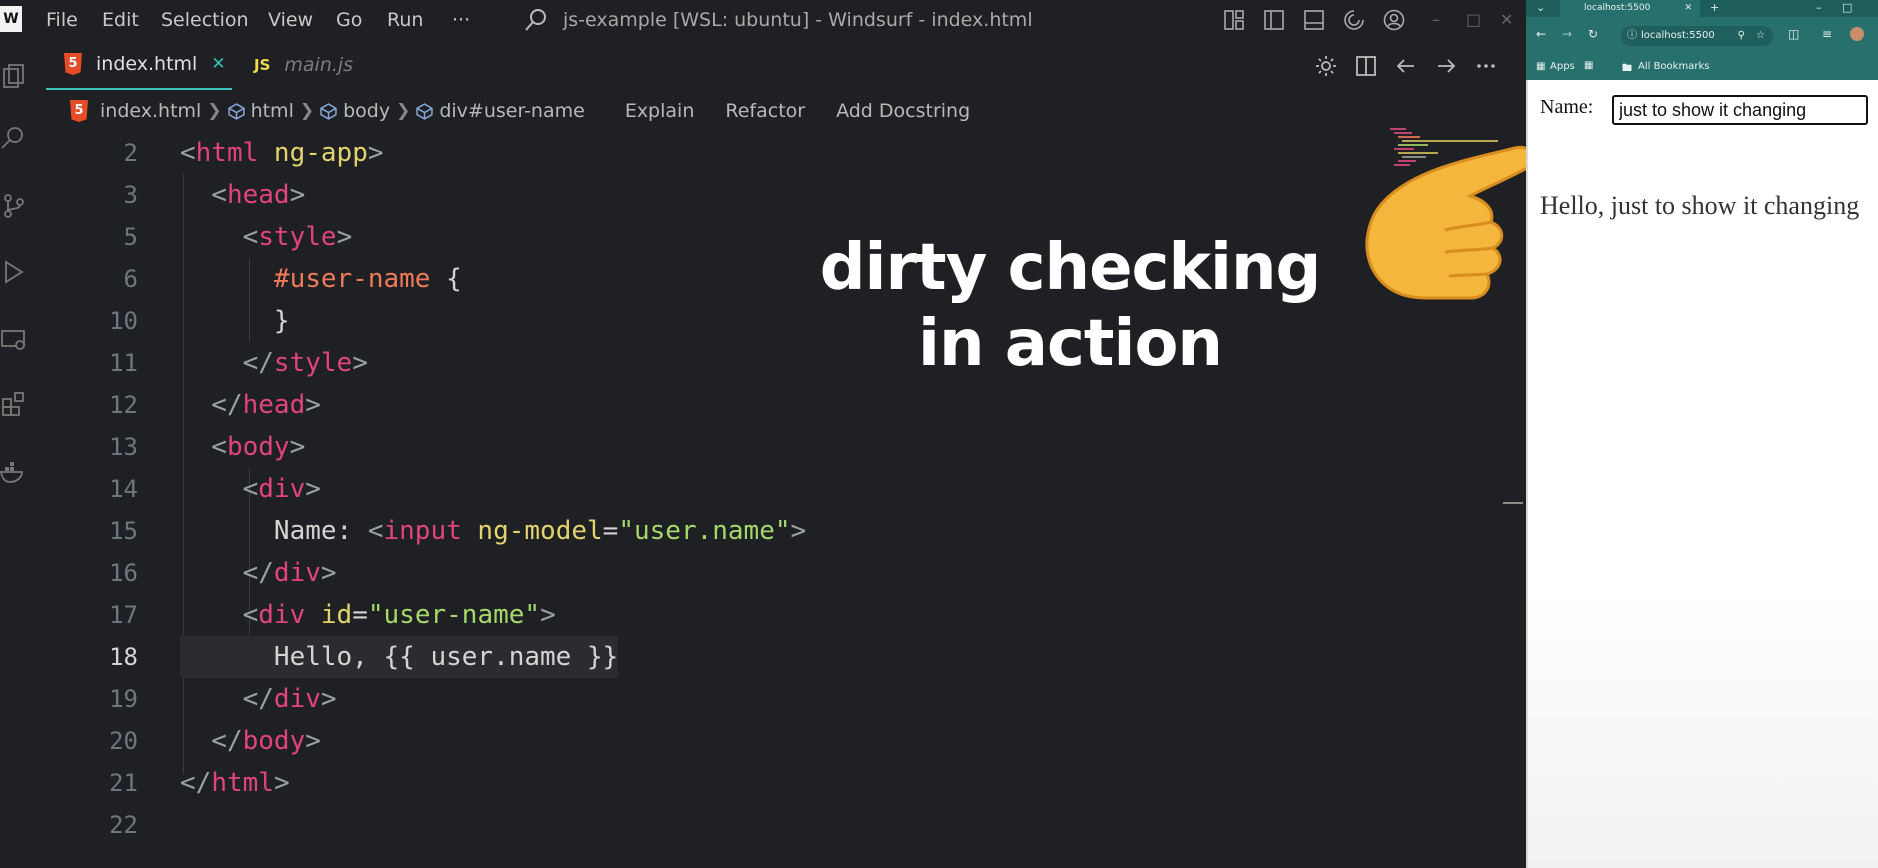  What do you see at coordinates (1760, 36) in the screenshot?
I see `bookmark-star-icon: ☆` at bounding box center [1760, 36].